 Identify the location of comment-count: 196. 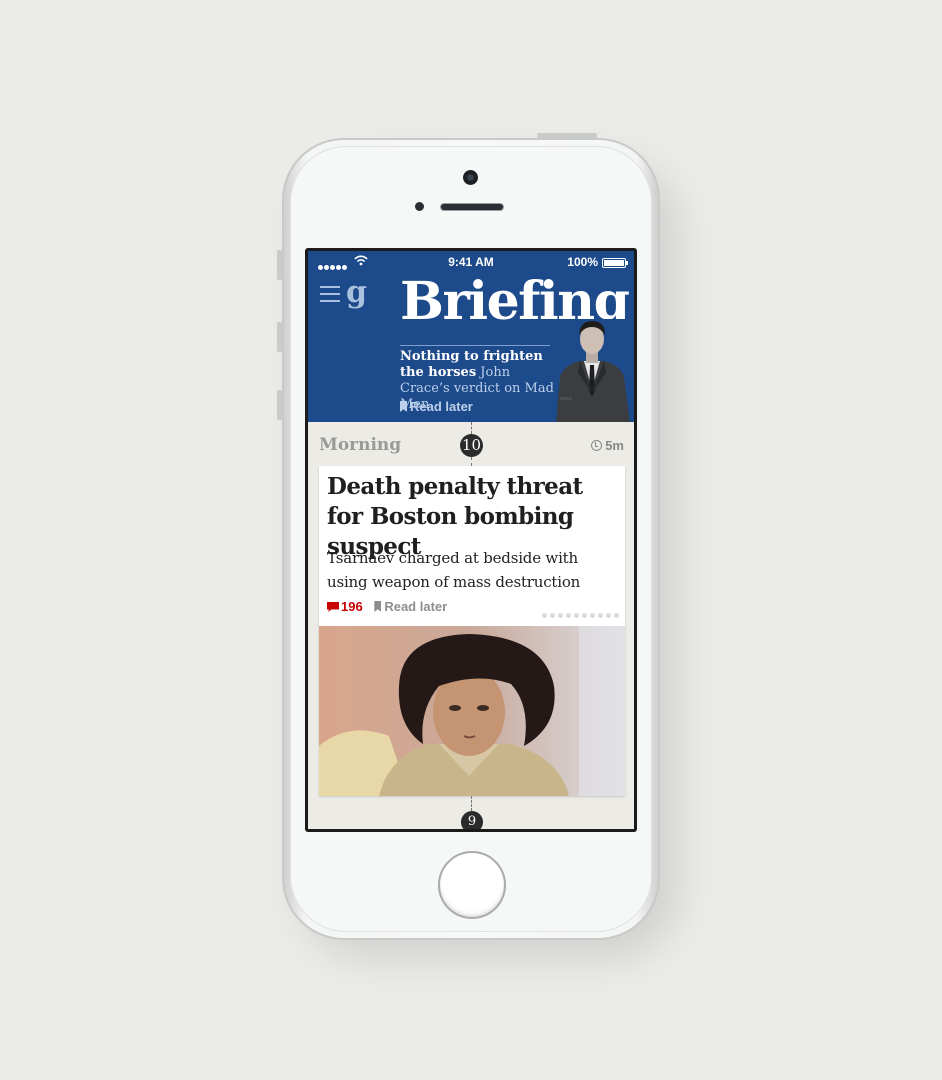
(352, 606).